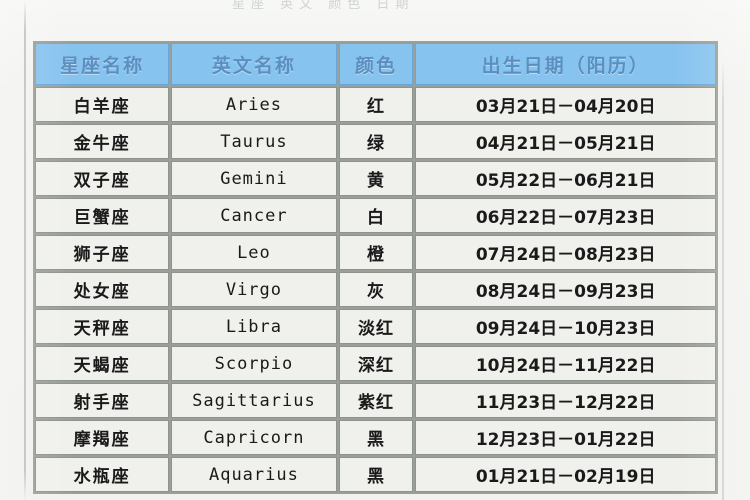 The height and width of the screenshot is (500, 750). What do you see at coordinates (102, 215) in the screenshot?
I see `cell-zodiac-name: 巨蟹座` at bounding box center [102, 215].